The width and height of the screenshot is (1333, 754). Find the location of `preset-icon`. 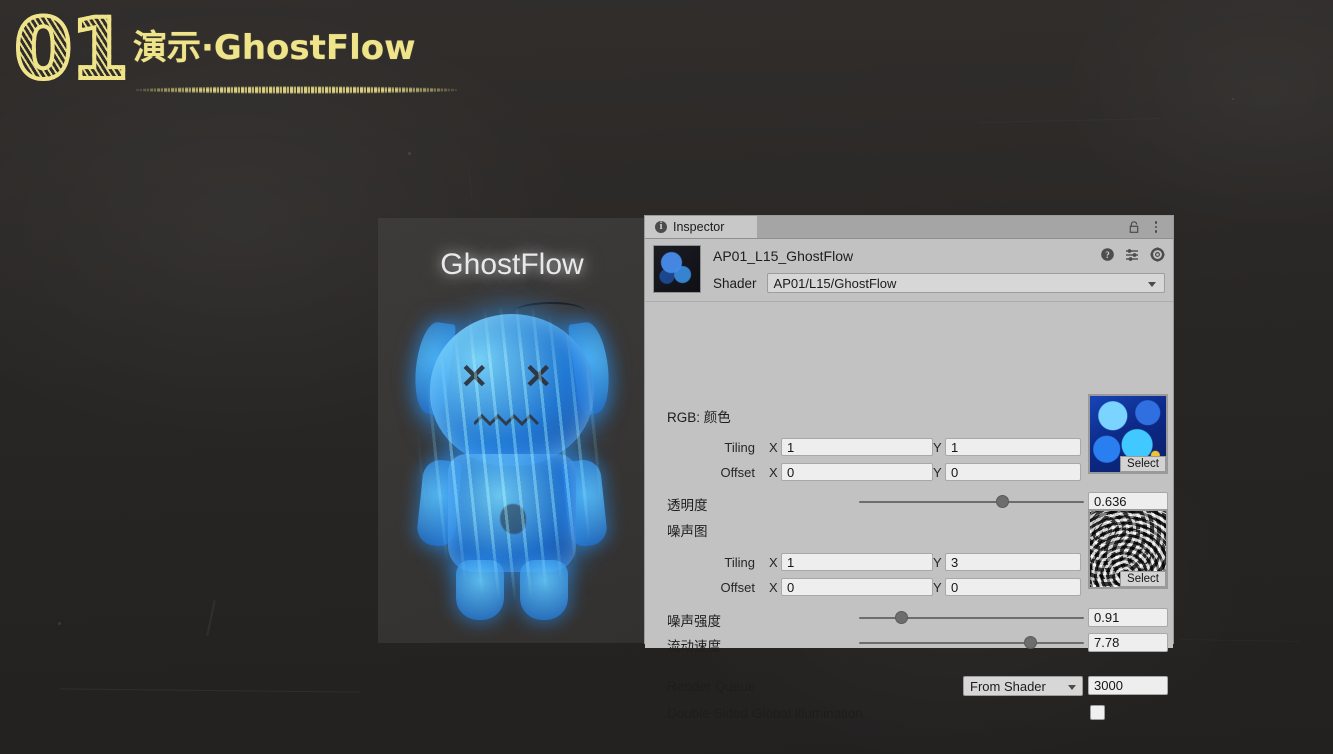

preset-icon is located at coordinates (1132, 254).